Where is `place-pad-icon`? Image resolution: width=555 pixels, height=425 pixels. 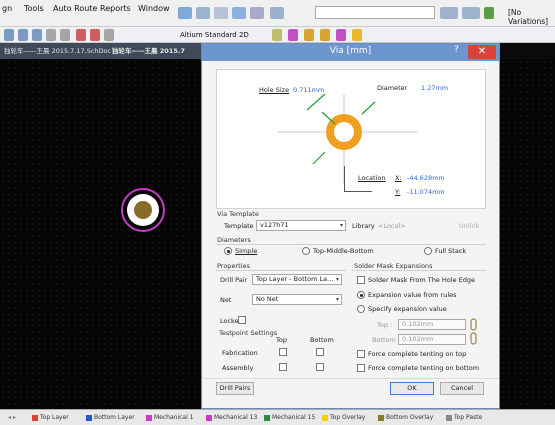 place-pad-icon is located at coordinates (325, 35).